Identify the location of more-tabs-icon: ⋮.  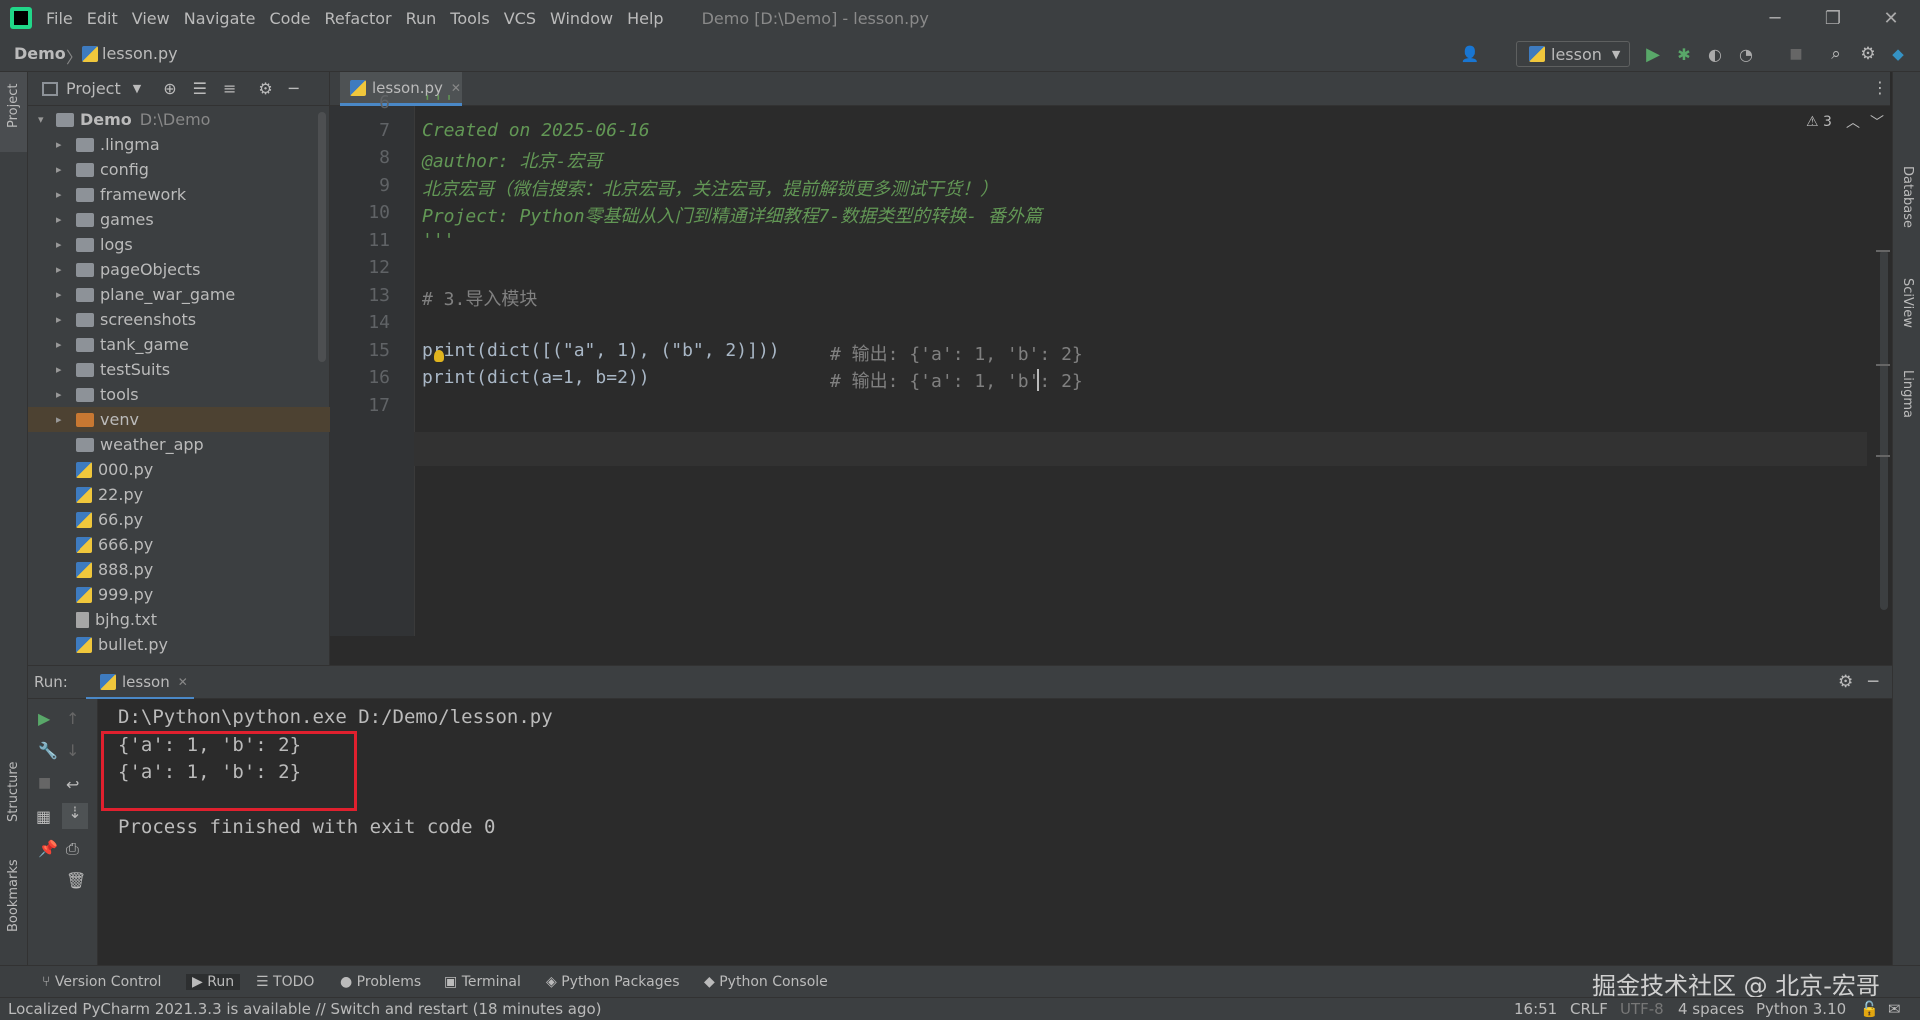
(1880, 87).